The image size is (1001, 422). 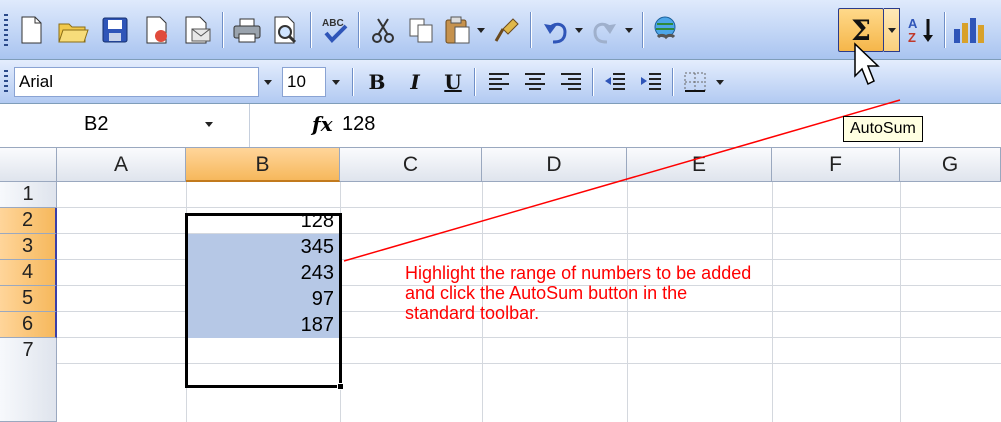 What do you see at coordinates (28, 299) in the screenshot?
I see `row-header-5: 5` at bounding box center [28, 299].